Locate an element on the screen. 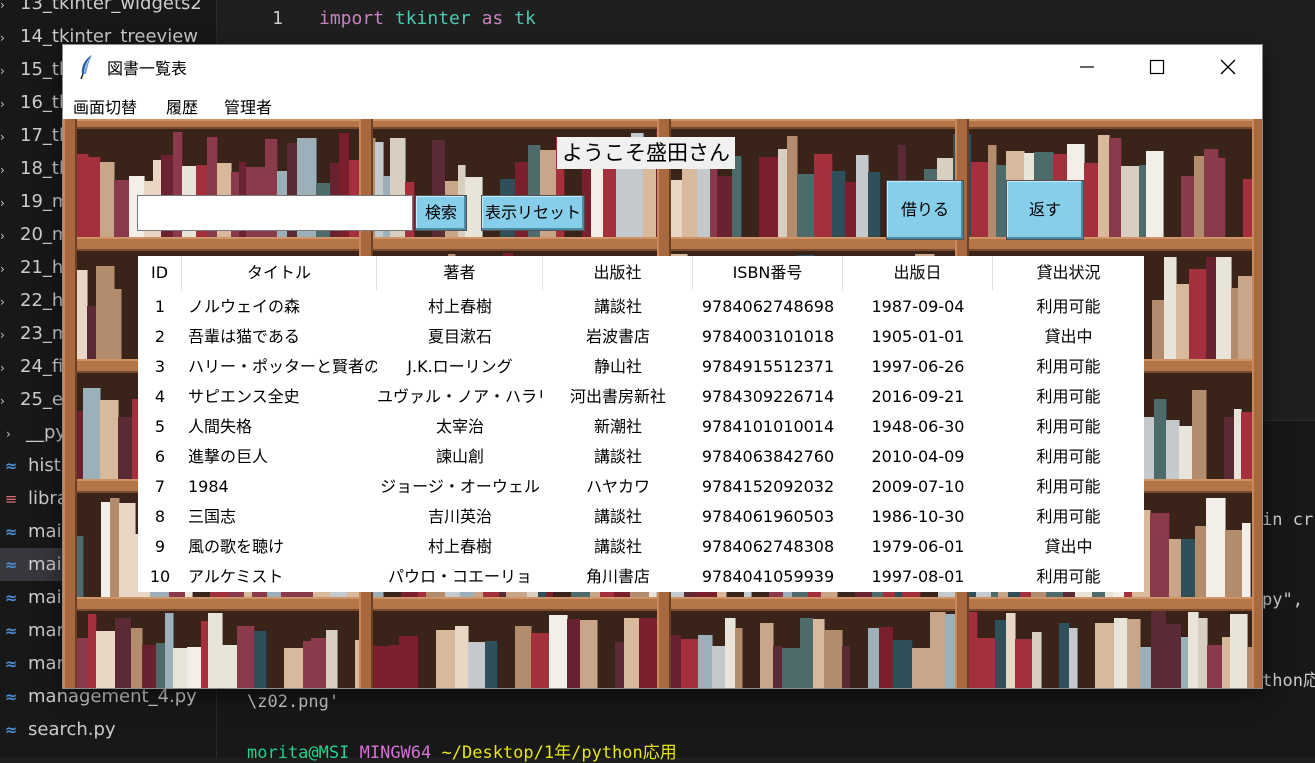 This screenshot has height=763, width=1315. cell-isbn: 9784062748698 is located at coordinates (768, 306).